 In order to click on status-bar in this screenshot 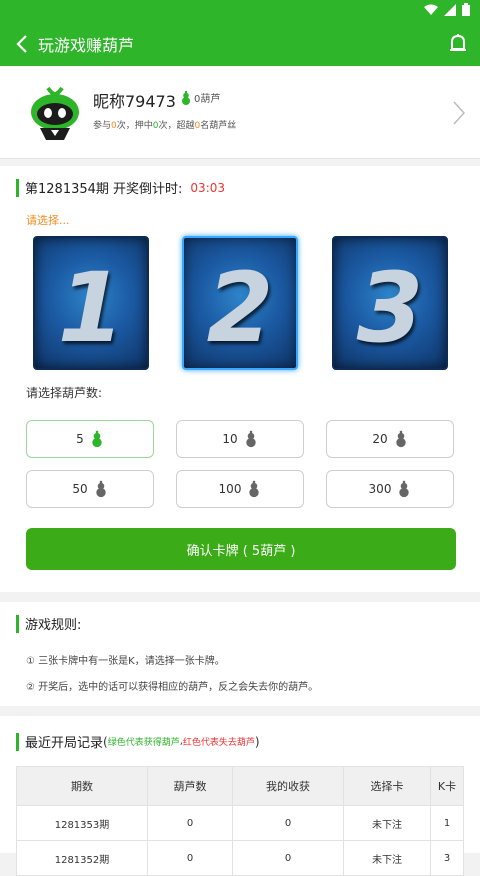, I will do `click(240, 11)`.